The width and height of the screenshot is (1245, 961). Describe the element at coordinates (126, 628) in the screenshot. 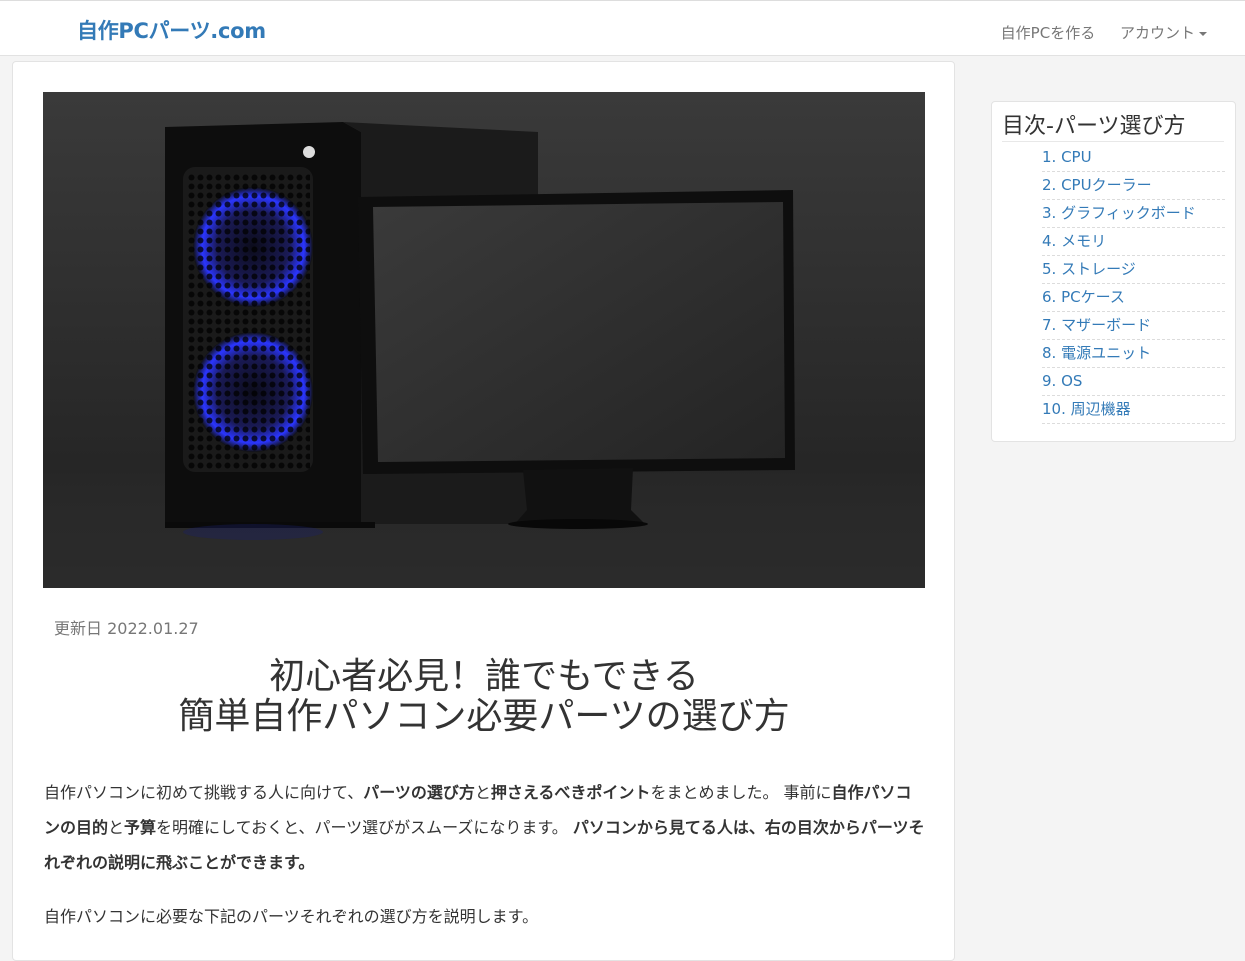

I see `updated-date: 更新日 2022.01.27` at that location.